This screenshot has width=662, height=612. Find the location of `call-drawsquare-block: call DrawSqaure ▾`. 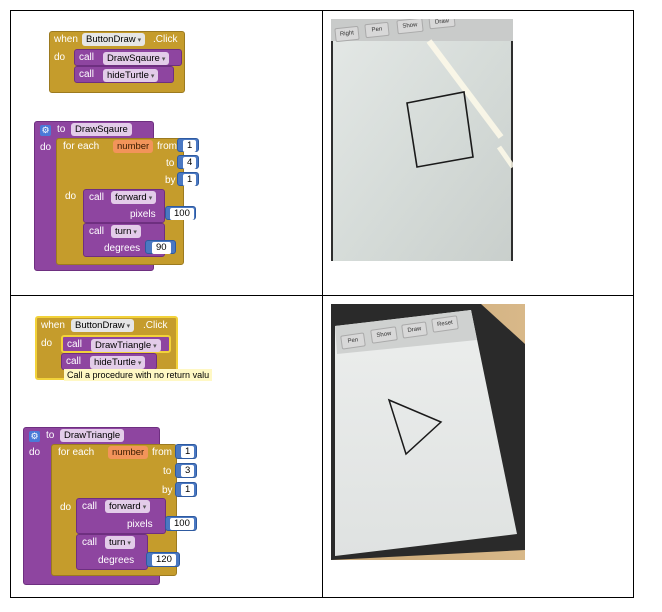

call-drawsquare-block: call DrawSqaure ▾ is located at coordinates (128, 57).